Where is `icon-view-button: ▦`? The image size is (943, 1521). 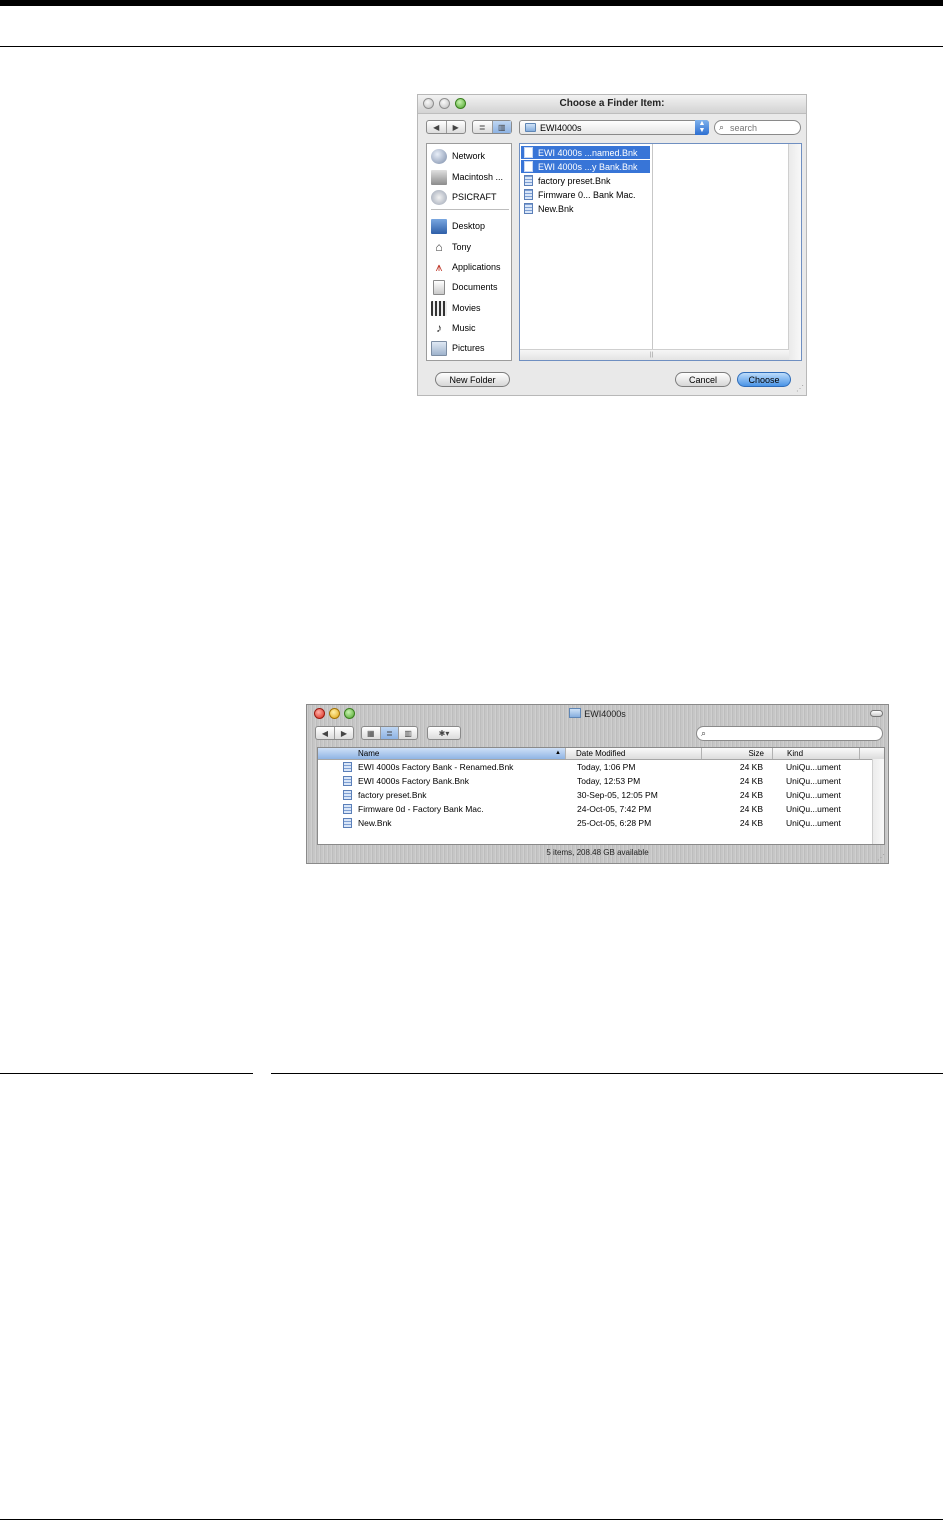
icon-view-button: ▦ is located at coordinates (371, 733).